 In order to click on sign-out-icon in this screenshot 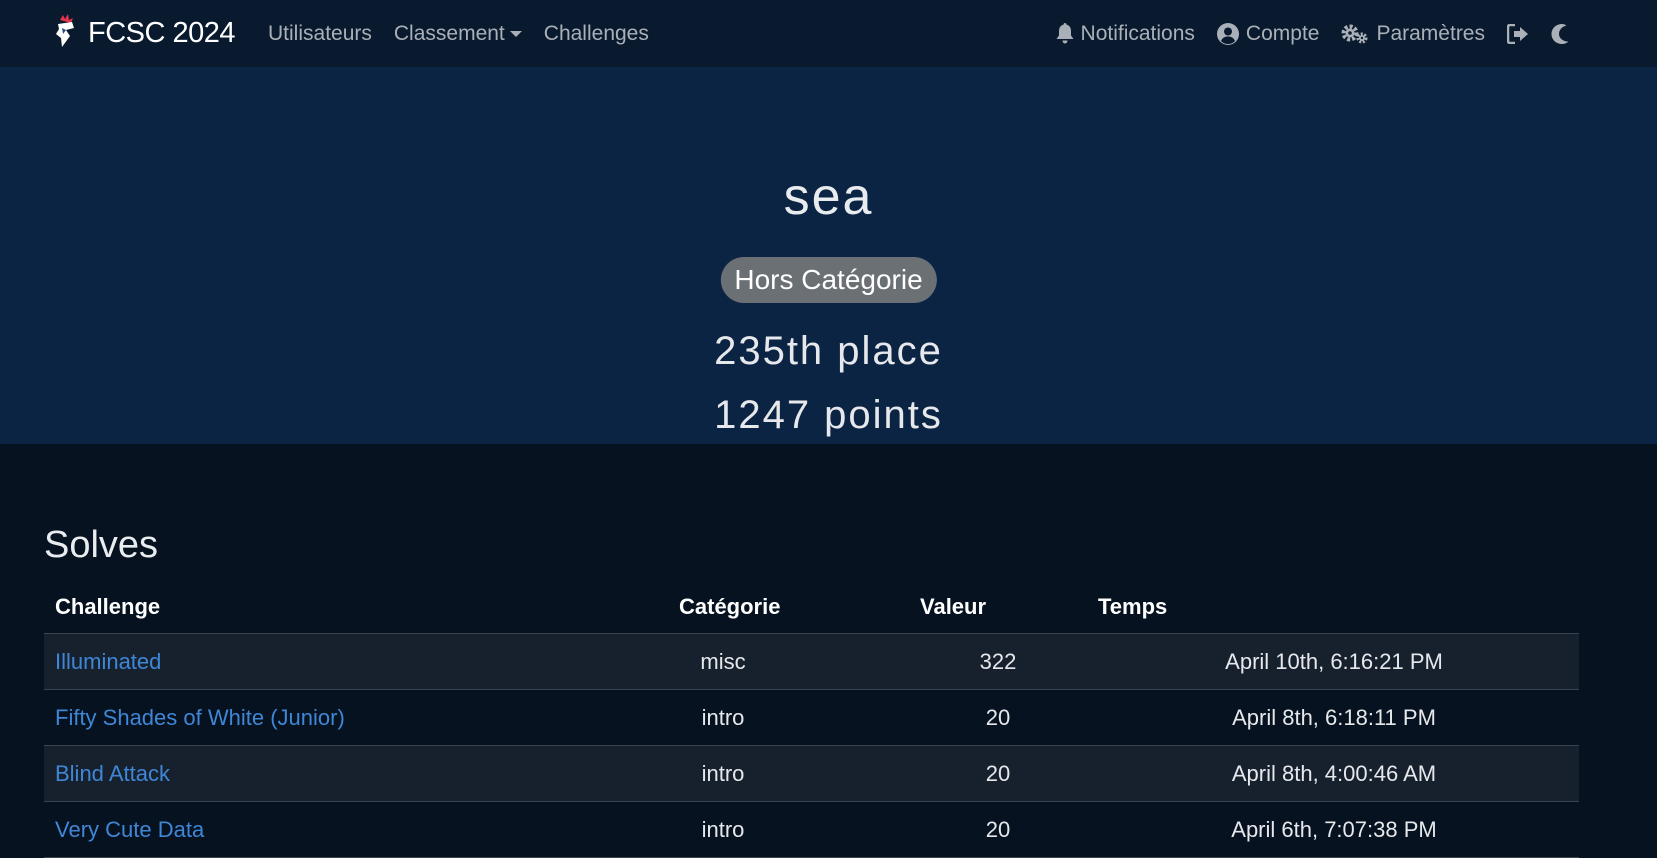, I will do `click(1517, 33)`.